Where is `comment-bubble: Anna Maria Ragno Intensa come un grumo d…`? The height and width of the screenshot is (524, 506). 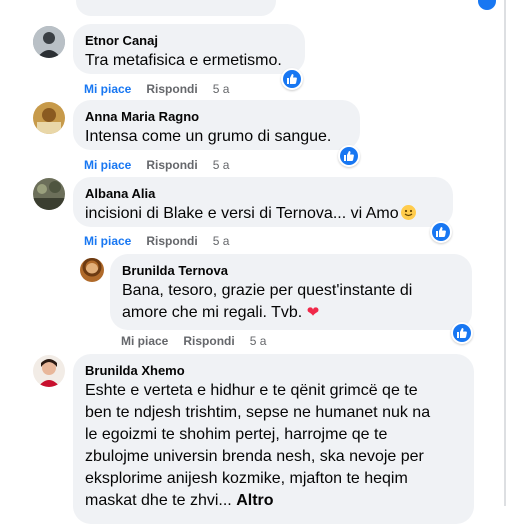
comment-bubble: Anna Maria Ragno Intensa come un grumo d… is located at coordinates (216, 125).